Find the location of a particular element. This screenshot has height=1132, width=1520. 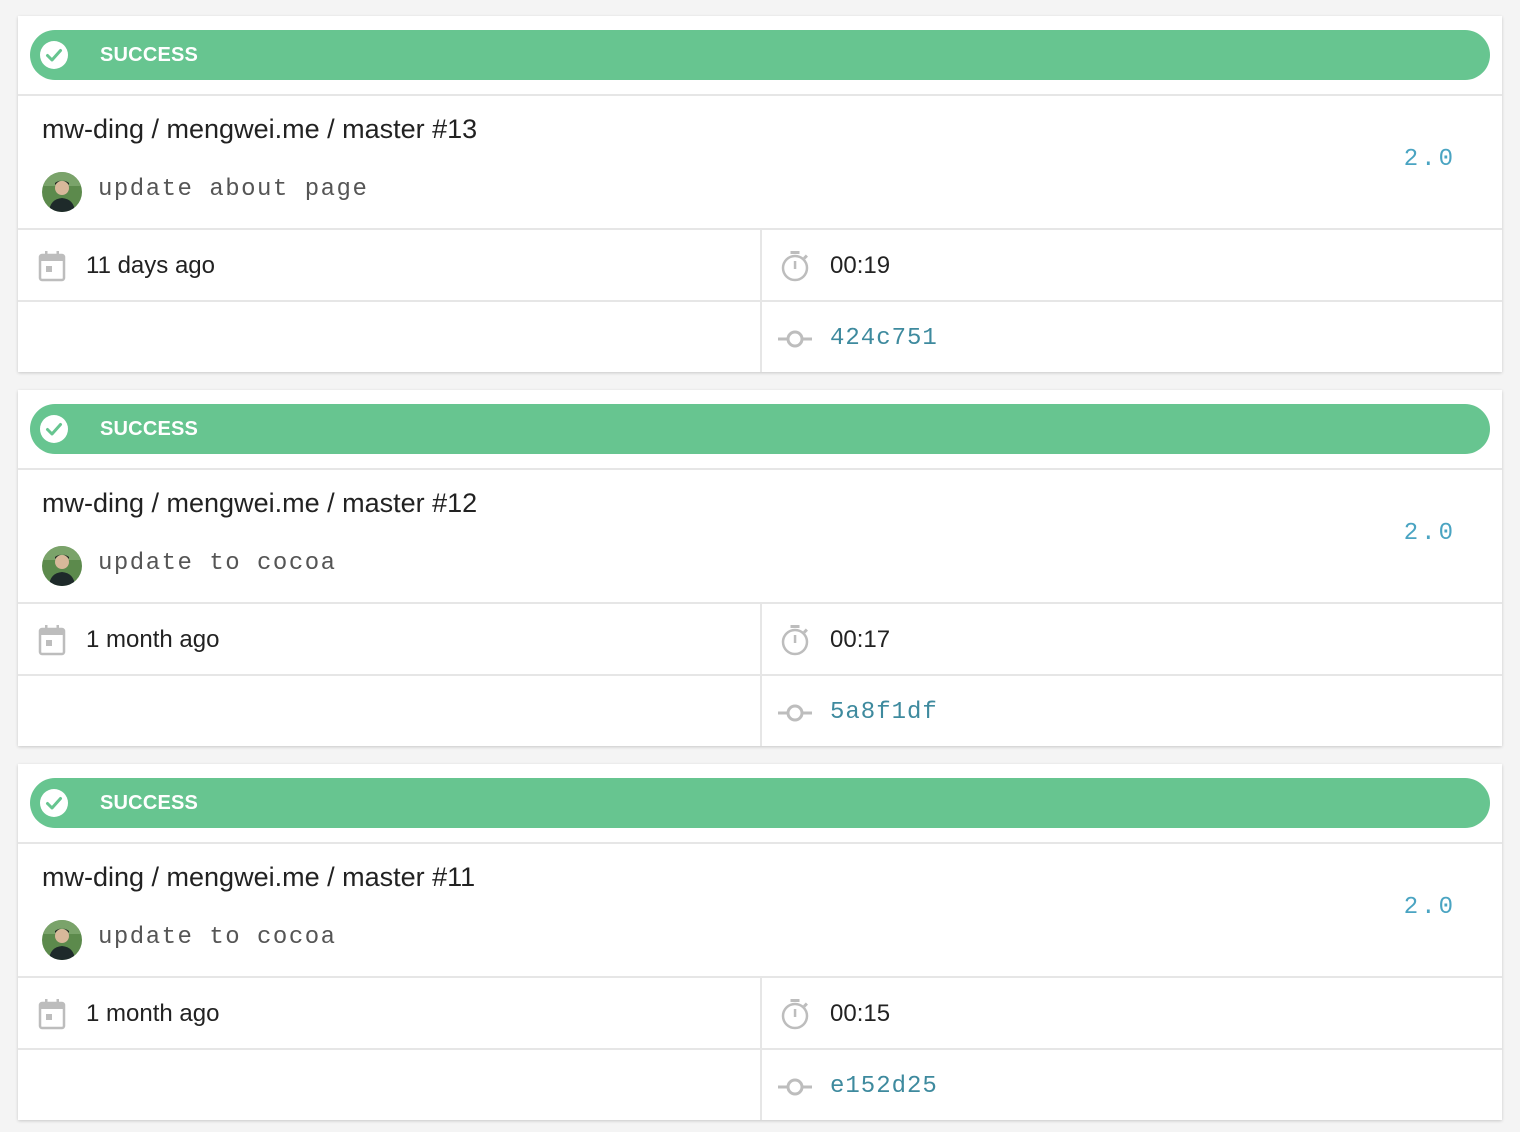

build-title: mw-ding / mengwei.me / master #11 is located at coordinates (258, 877).